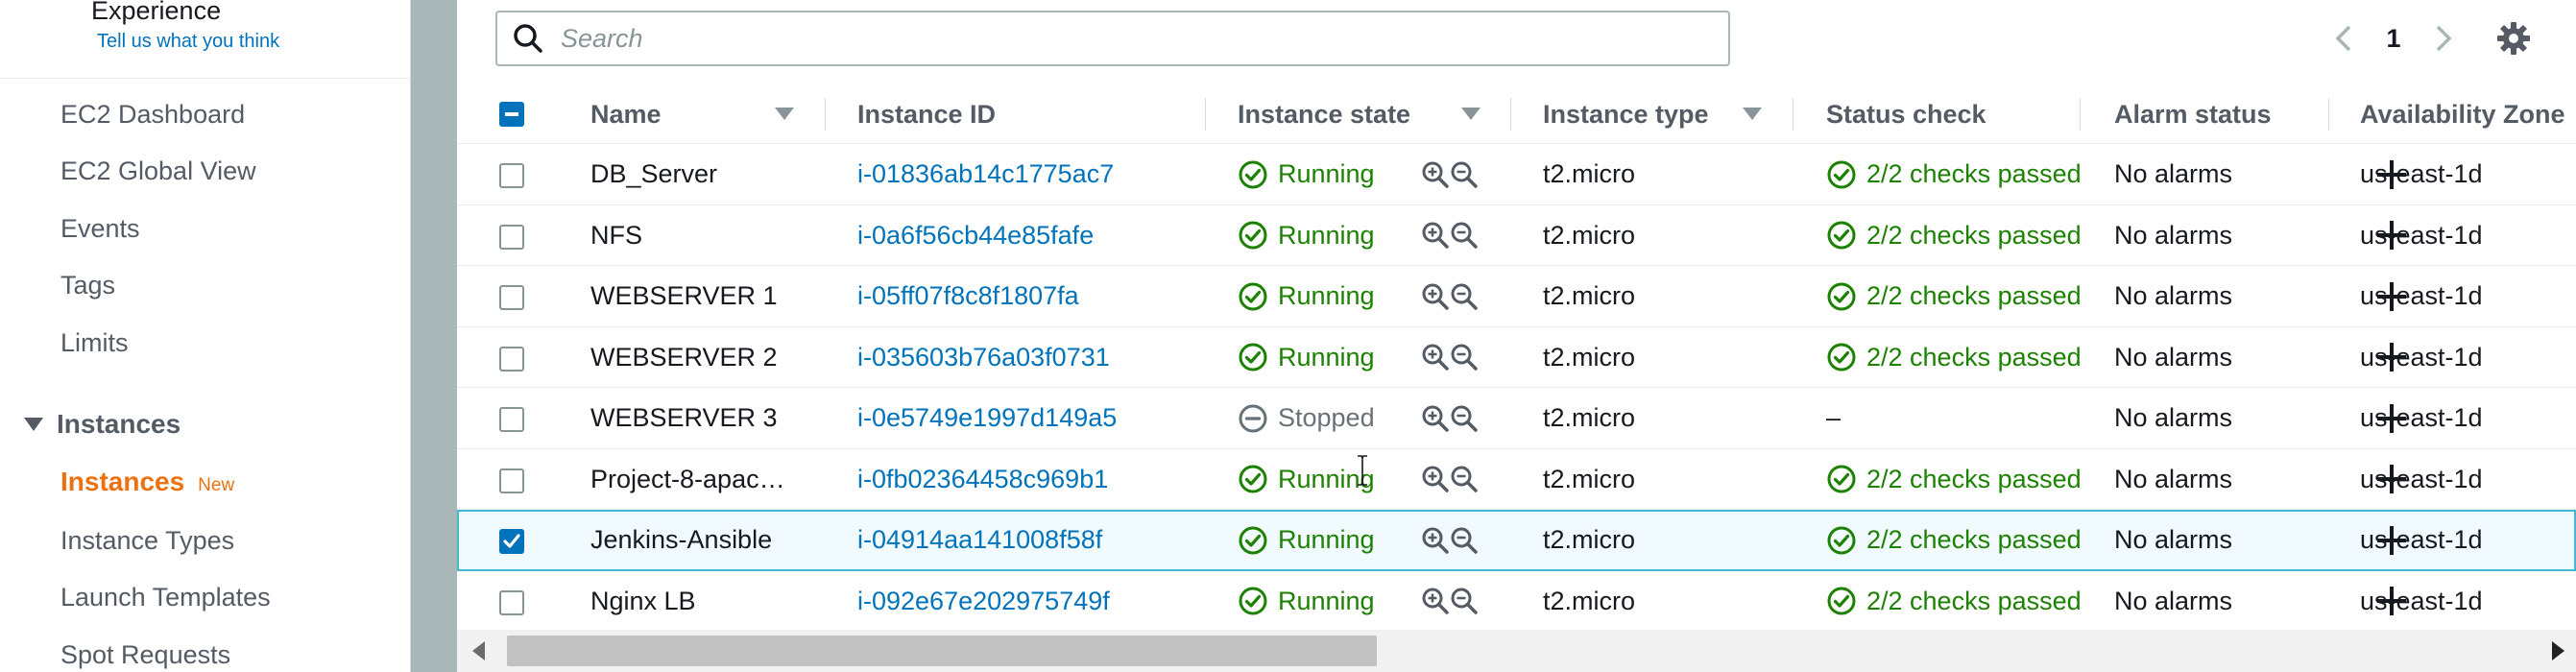 This screenshot has height=672, width=2576. I want to click on instance-id-link: i-04914aa141008f58f, so click(979, 540).